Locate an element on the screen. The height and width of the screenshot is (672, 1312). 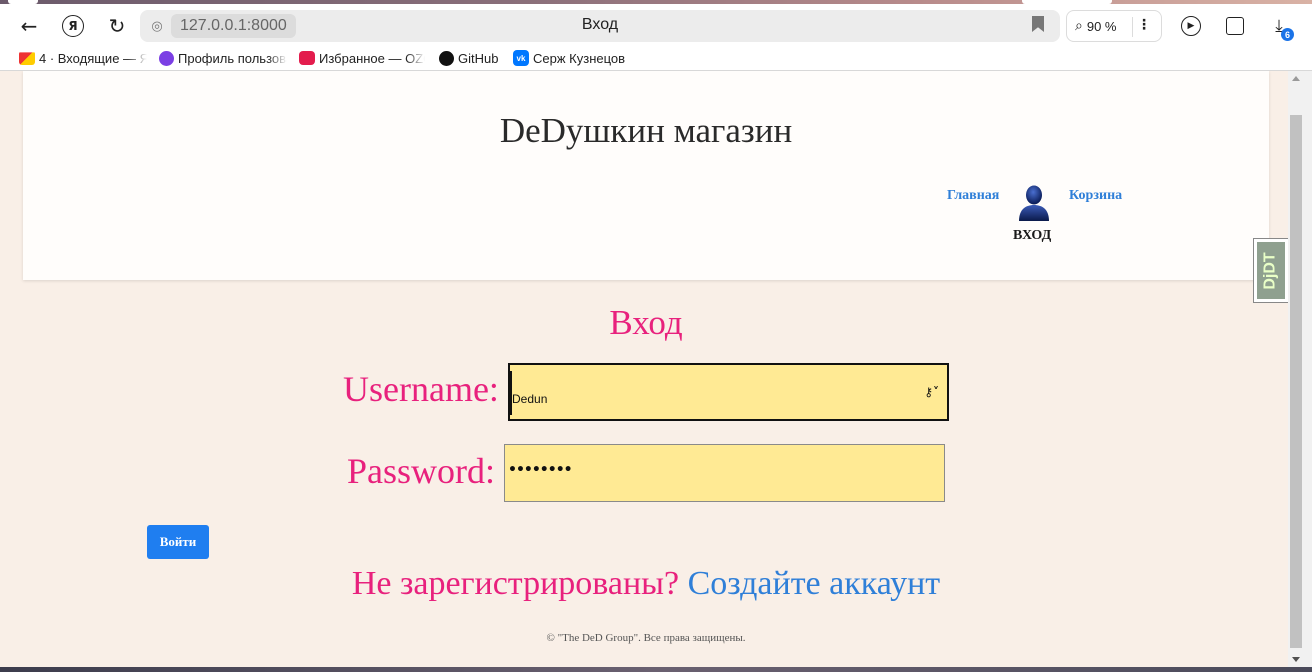
vk-icon: vk is located at coordinates (521, 58).